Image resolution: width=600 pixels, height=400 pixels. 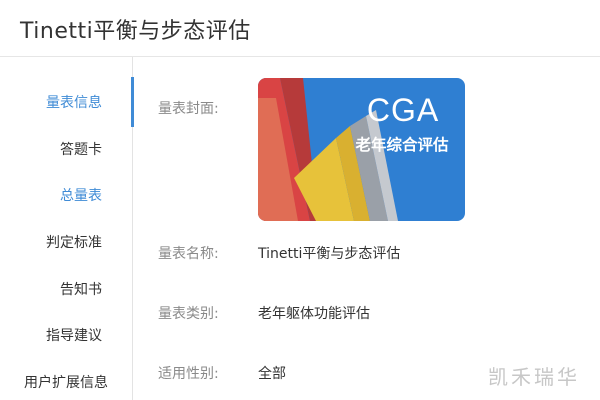 What do you see at coordinates (403, 110) in the screenshot?
I see `cover-title: CGA` at bounding box center [403, 110].